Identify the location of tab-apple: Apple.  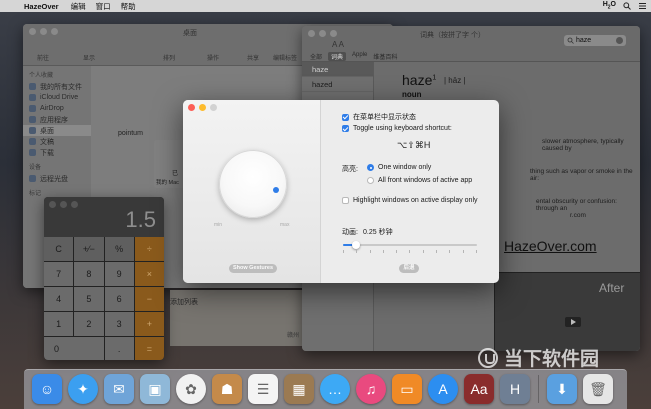
(359, 56).